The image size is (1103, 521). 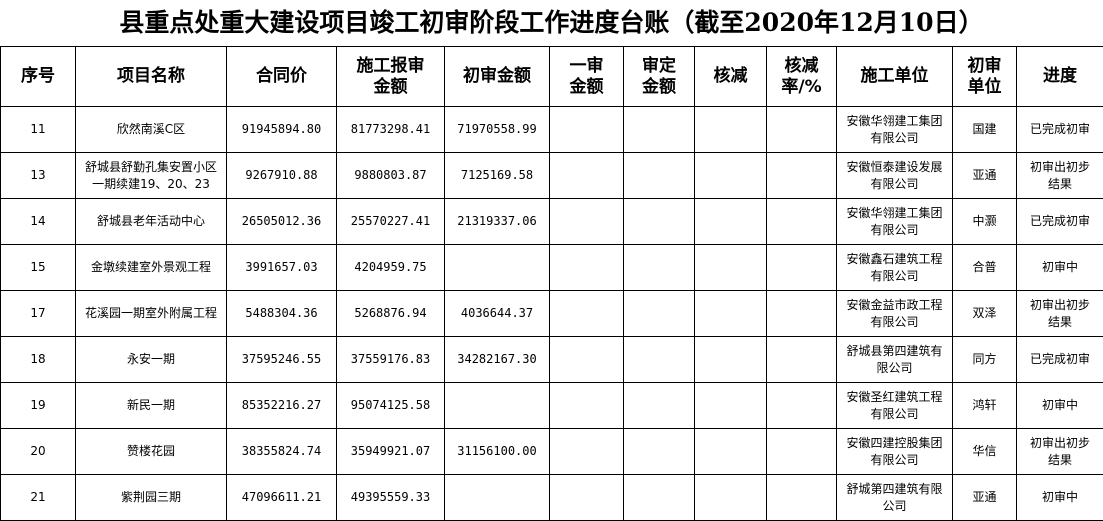 I want to click on header-cell: 施工单位, so click(x=895, y=77).